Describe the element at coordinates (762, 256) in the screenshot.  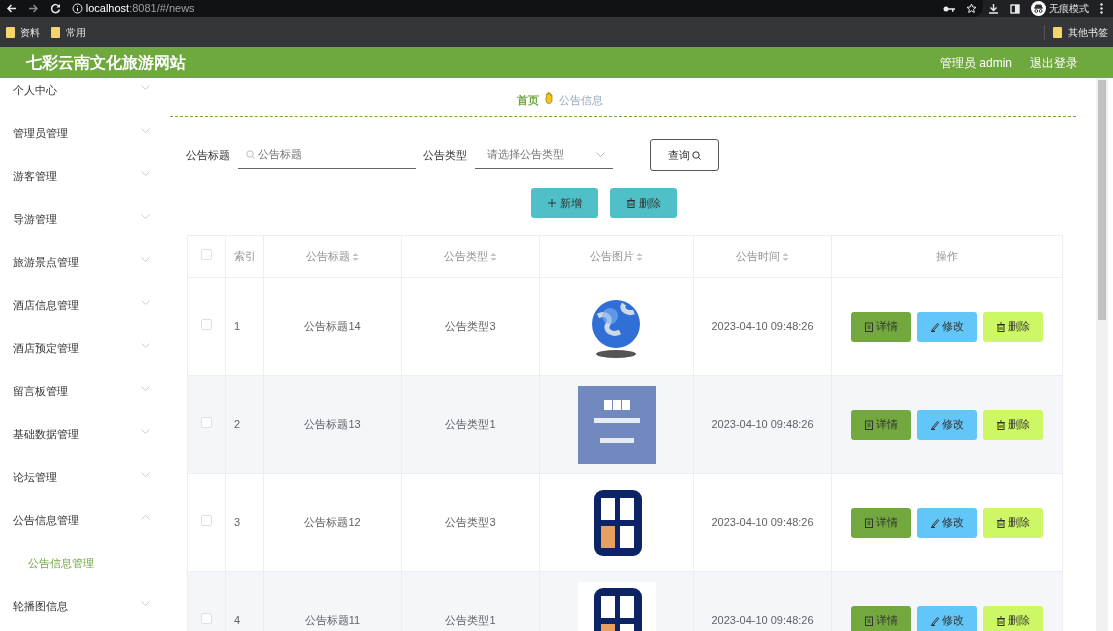
I see `column-header: 公告时间` at that location.